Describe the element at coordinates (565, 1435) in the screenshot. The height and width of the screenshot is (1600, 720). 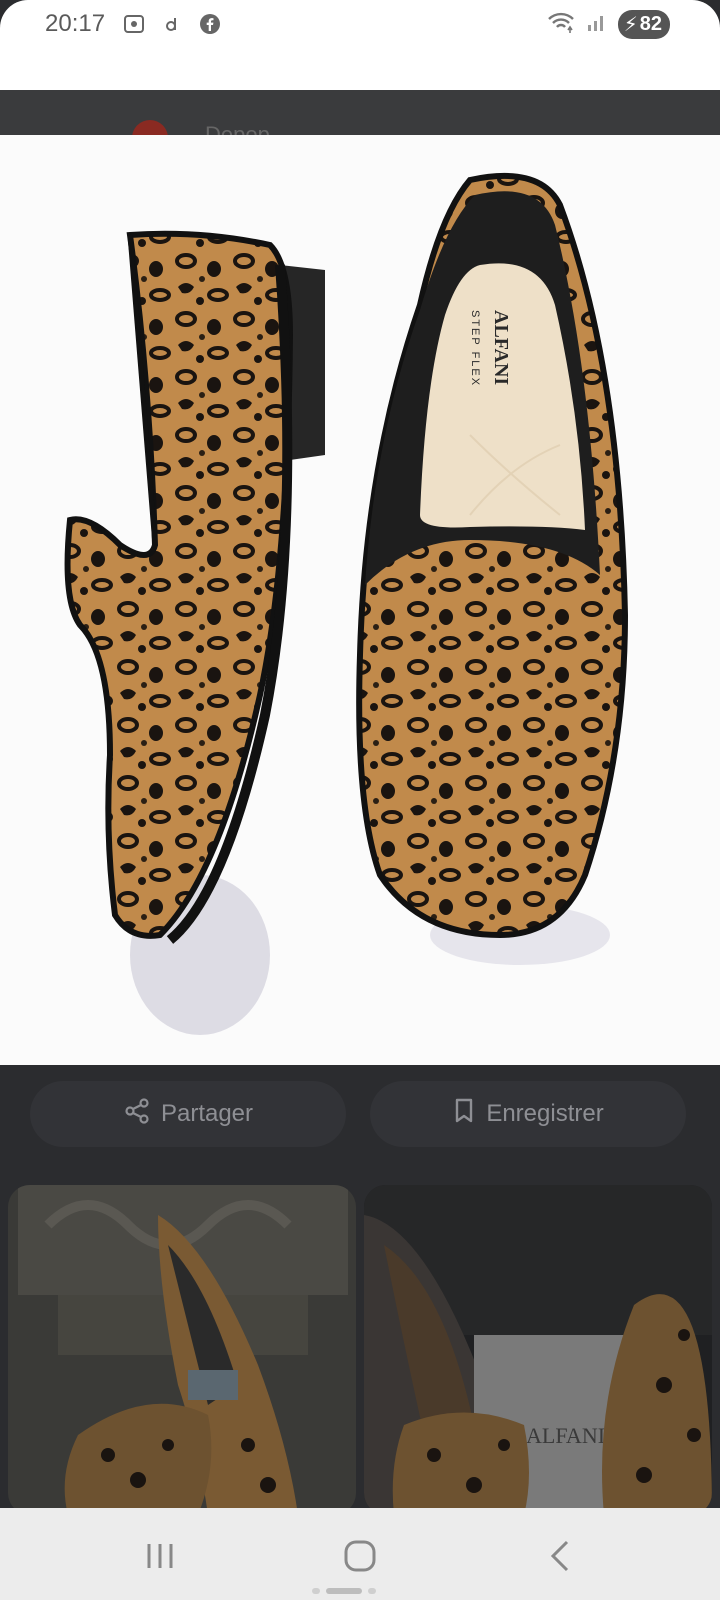
I see `box-brand-text: ALFANI` at that location.